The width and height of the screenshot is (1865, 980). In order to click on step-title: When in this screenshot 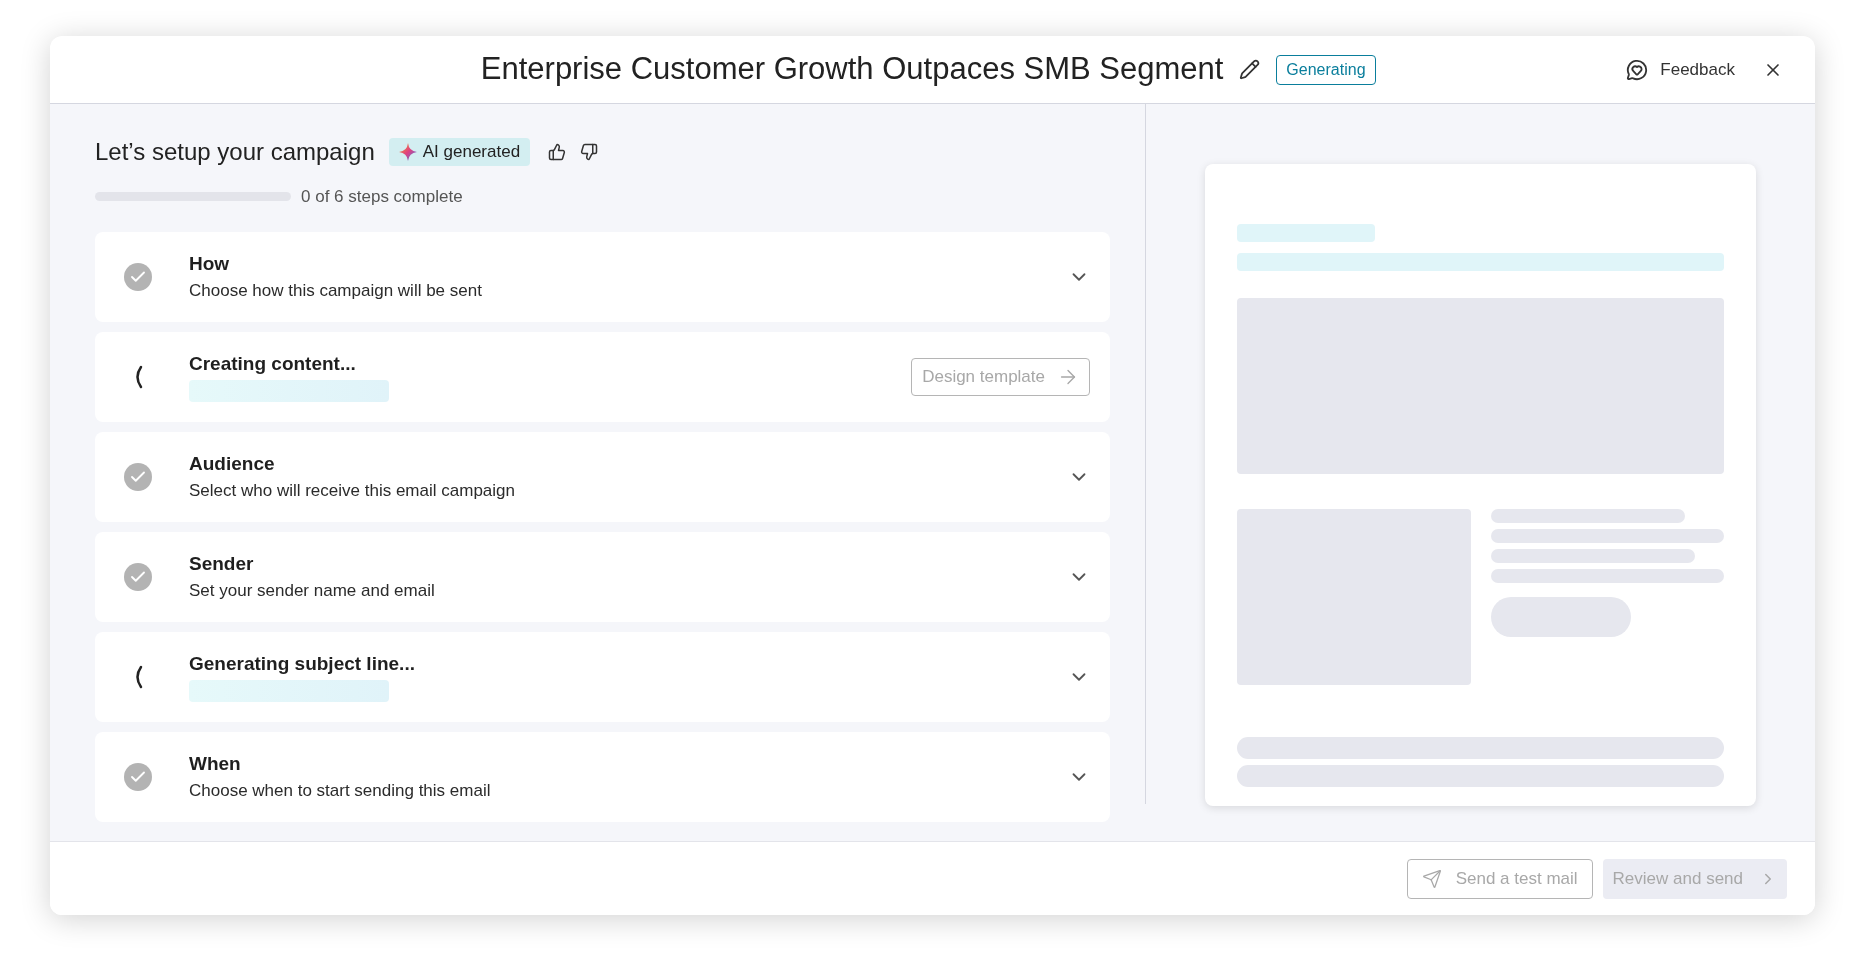, I will do `click(215, 763)`.